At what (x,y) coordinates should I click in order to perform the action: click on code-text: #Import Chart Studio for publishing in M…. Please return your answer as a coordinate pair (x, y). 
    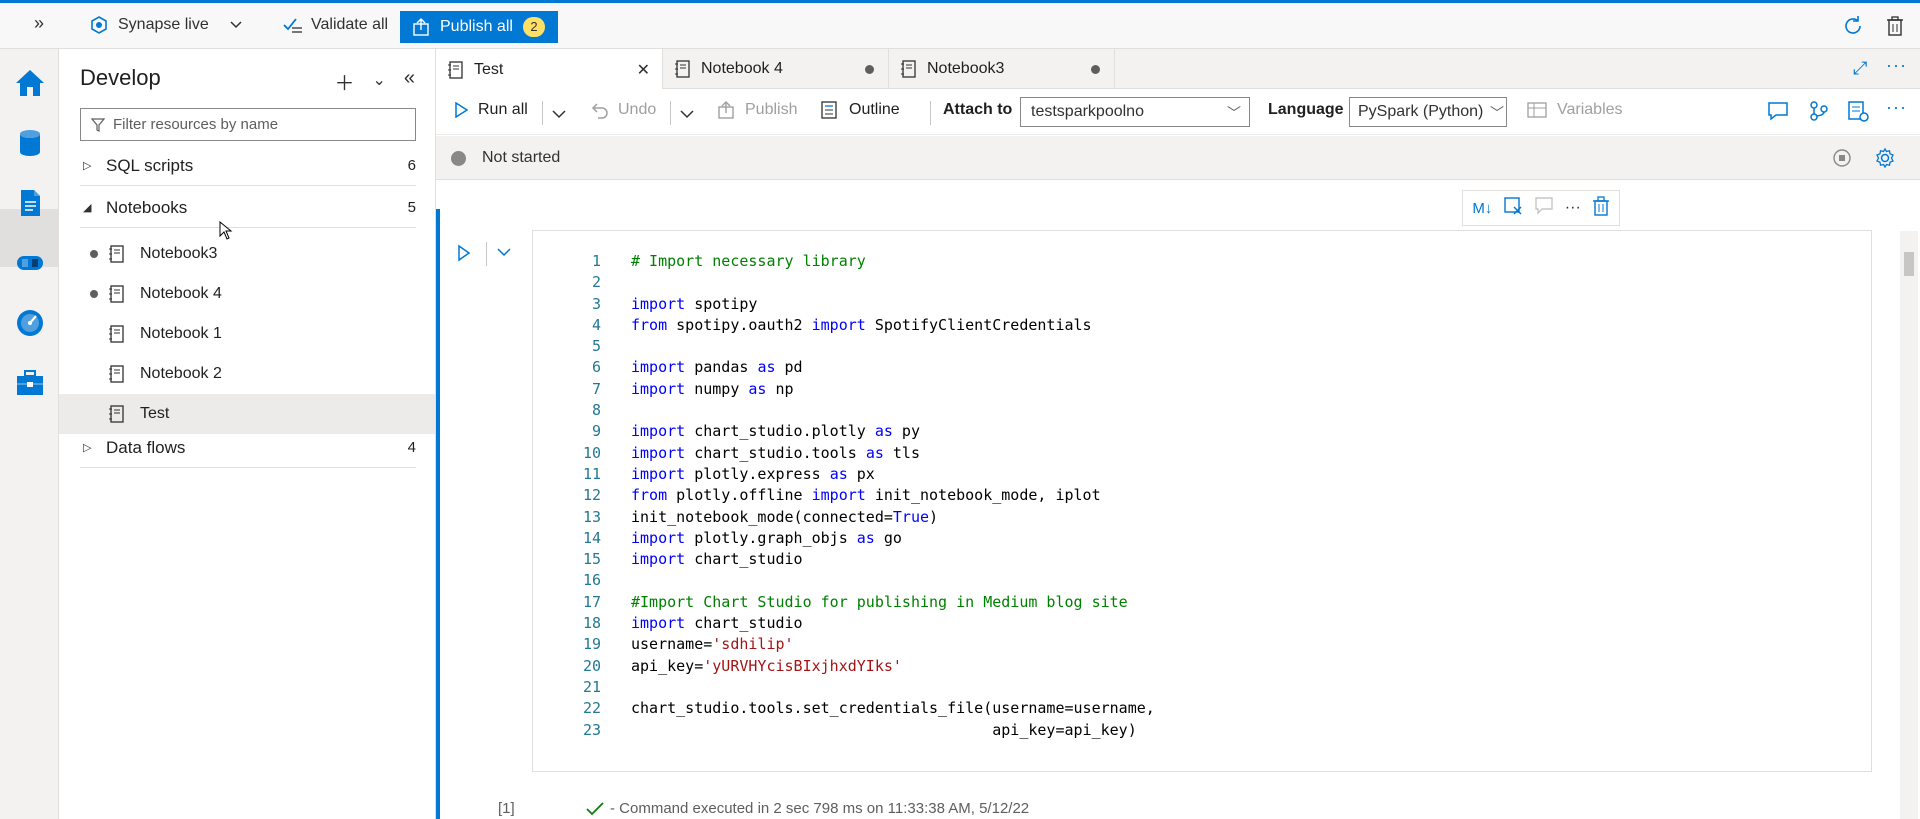
    Looking at the image, I should click on (879, 601).